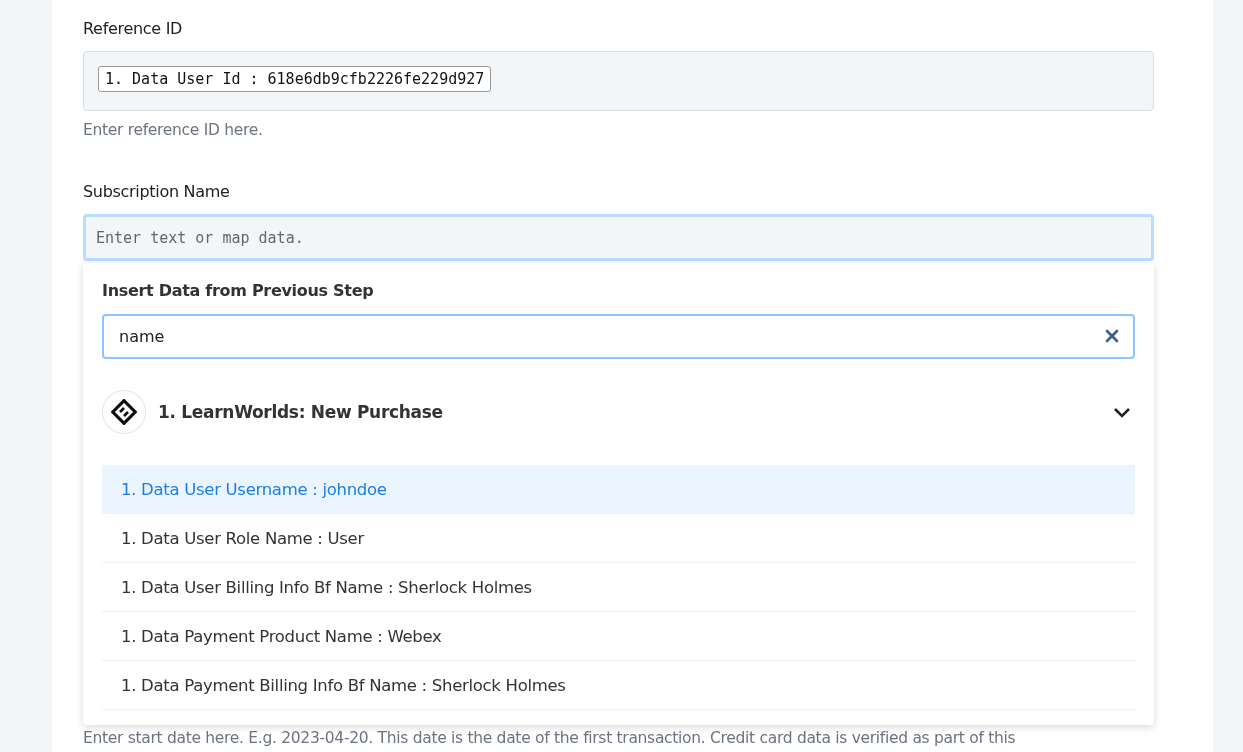 The image size is (1243, 752). I want to click on step-title: 1. LearnWorlds: New Purchase, so click(301, 412).